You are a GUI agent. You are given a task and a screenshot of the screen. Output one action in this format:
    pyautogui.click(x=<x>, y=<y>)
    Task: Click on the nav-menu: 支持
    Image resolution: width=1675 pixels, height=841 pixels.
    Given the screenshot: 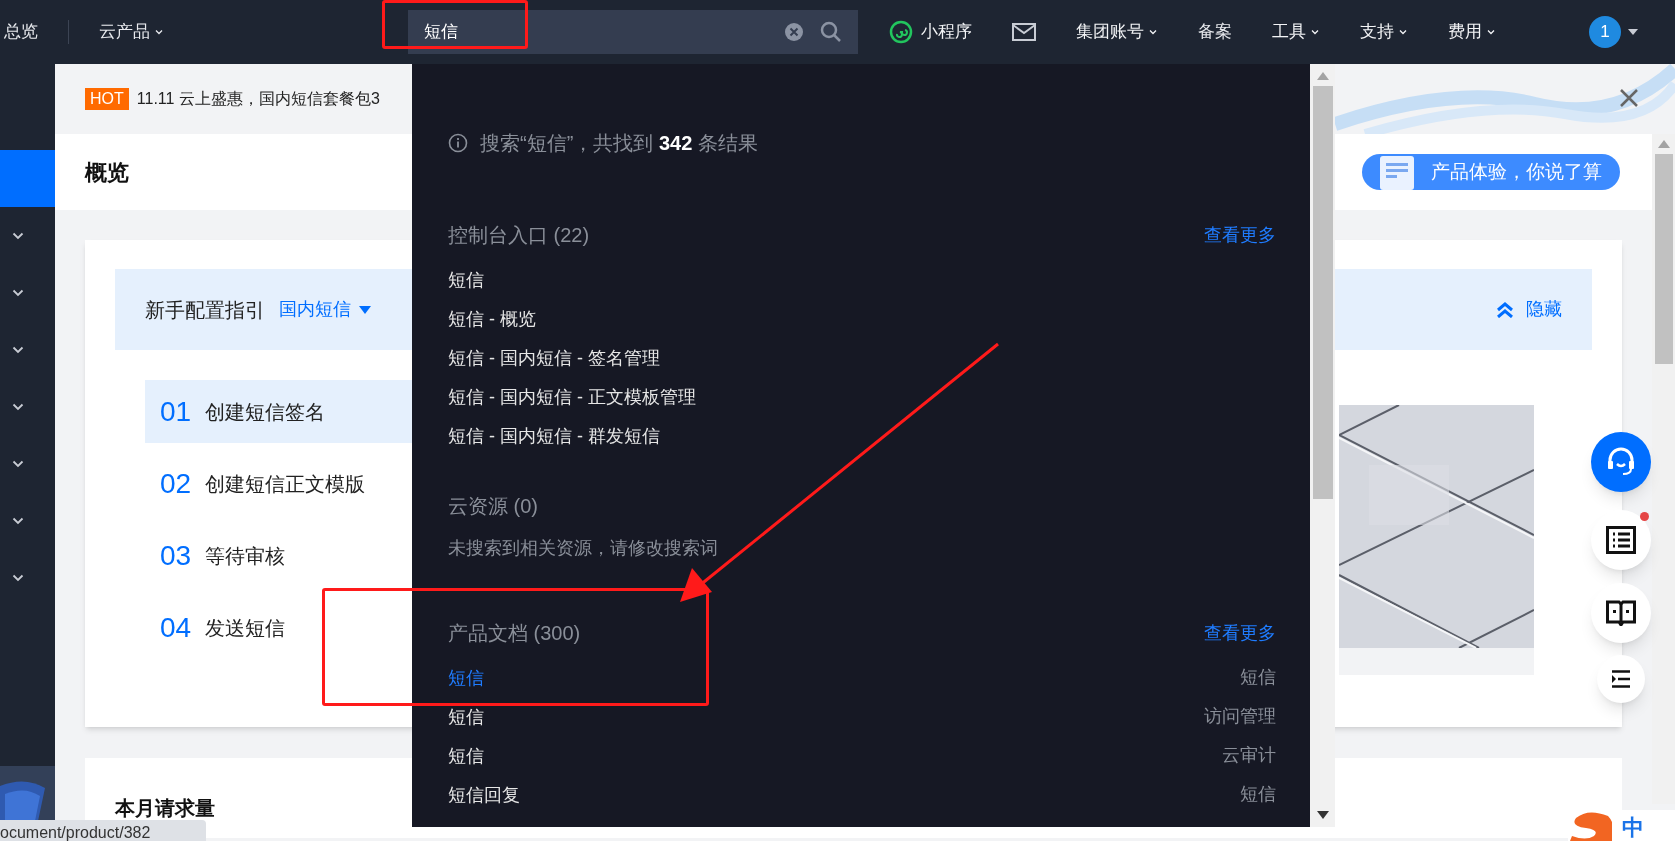 What is the action you would take?
    pyautogui.click(x=1384, y=32)
    